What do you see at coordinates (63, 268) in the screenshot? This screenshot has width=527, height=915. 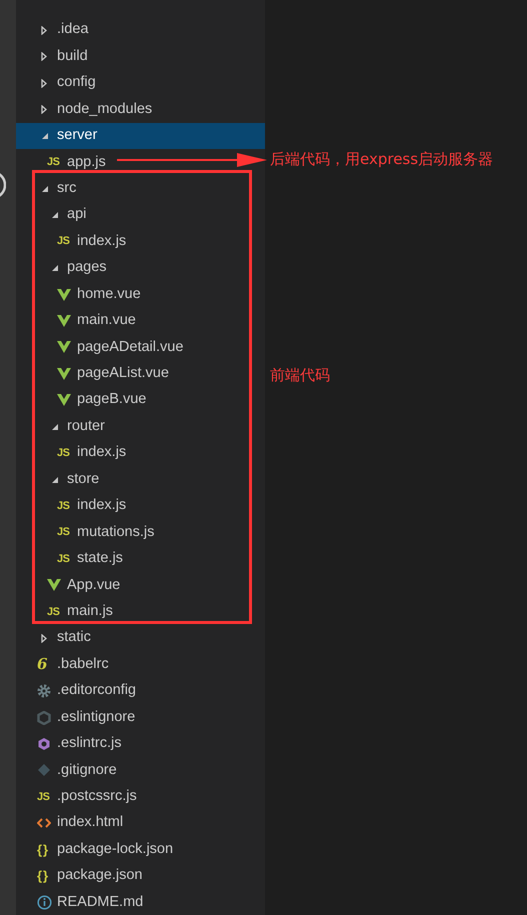 I see `folder-item: pages` at bounding box center [63, 268].